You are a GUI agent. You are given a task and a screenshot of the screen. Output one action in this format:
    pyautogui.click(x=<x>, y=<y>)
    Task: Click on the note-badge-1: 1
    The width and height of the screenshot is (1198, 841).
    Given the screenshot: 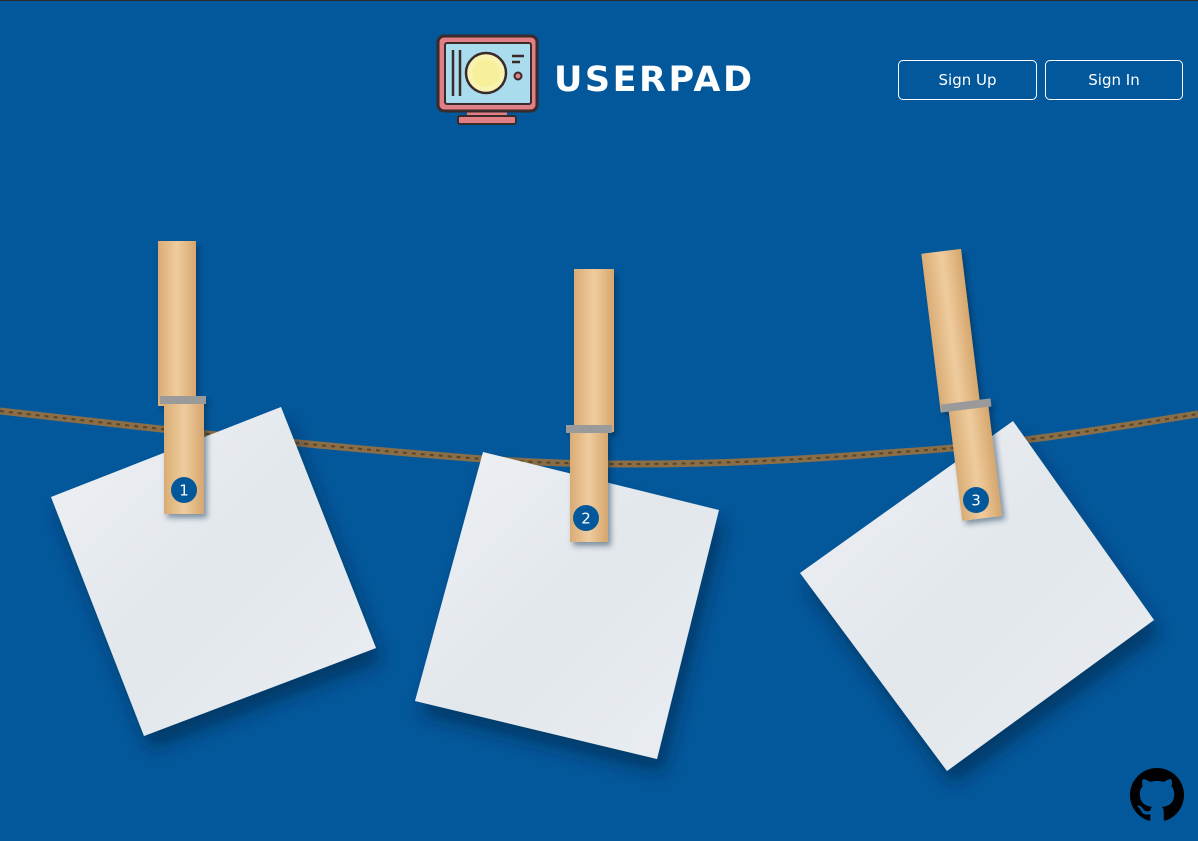 What is the action you would take?
    pyautogui.click(x=184, y=490)
    